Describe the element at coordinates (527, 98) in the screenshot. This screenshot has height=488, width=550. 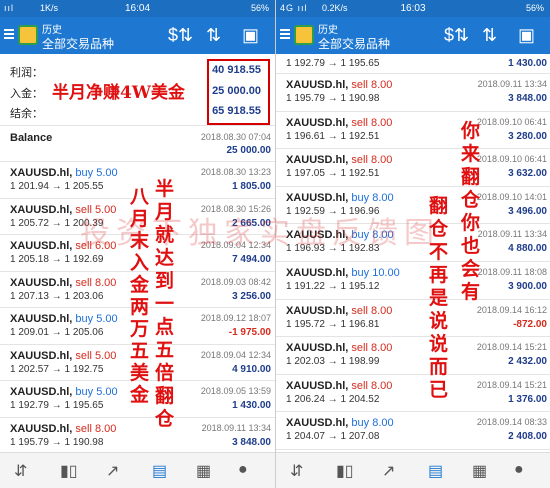
I see `trade-profit: 3 848.00` at that location.